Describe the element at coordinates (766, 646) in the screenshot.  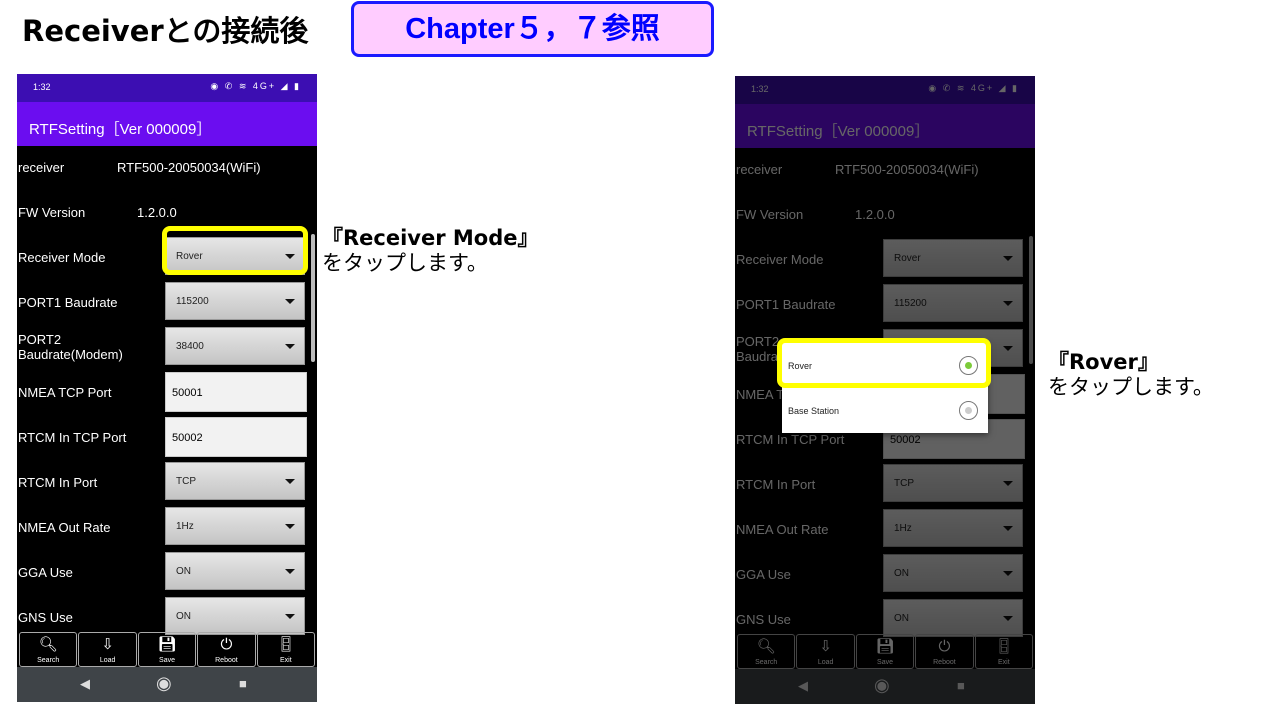
I see `search-icon: 🔍︎` at that location.